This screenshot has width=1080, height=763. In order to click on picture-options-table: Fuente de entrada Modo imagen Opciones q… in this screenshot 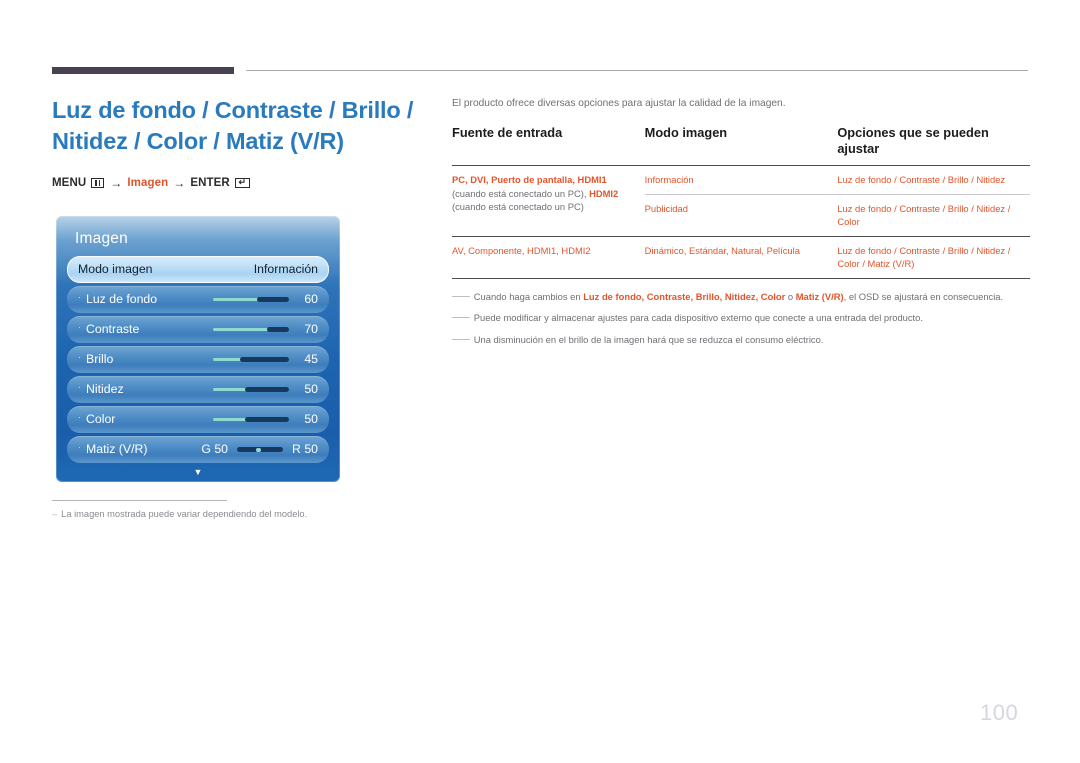, I will do `click(741, 202)`.